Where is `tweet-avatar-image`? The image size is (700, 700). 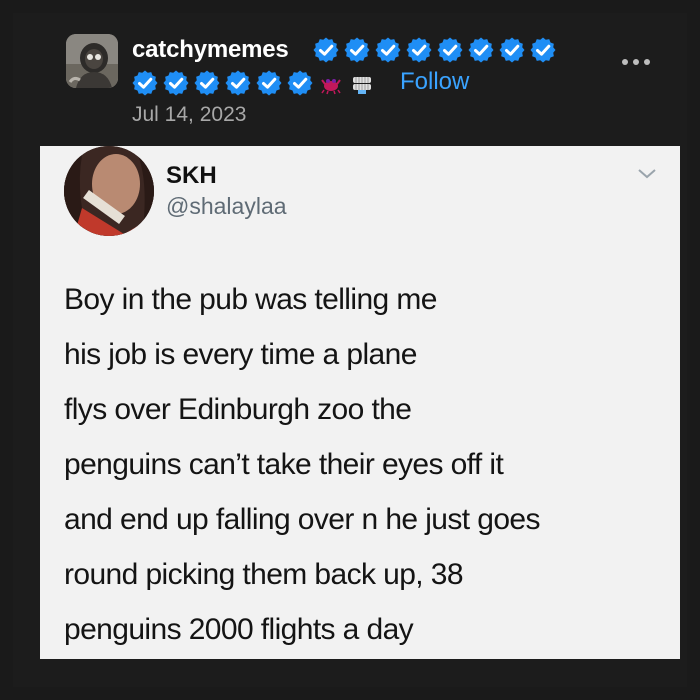
tweet-avatar-image is located at coordinates (109, 191).